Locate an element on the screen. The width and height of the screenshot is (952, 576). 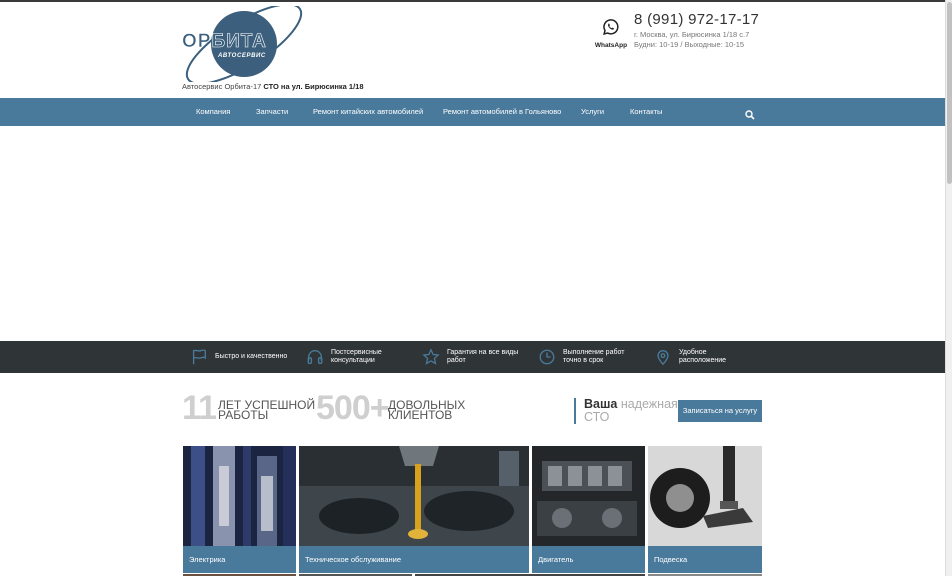
feature-fast: Быстро и качественно is located at coordinates (245, 357).